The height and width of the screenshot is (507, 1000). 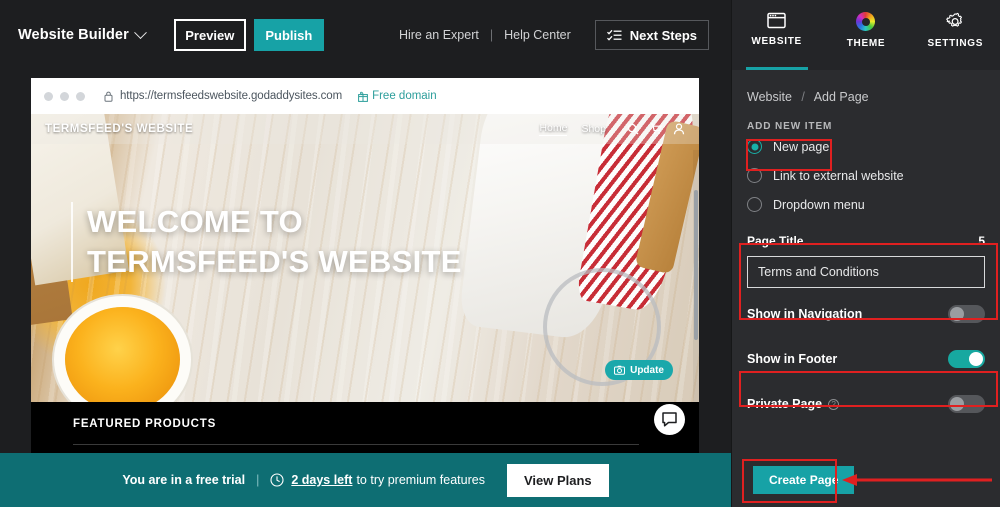 What do you see at coordinates (439, 35) in the screenshot?
I see `hire-an-expert-link: Hire an Expert` at bounding box center [439, 35].